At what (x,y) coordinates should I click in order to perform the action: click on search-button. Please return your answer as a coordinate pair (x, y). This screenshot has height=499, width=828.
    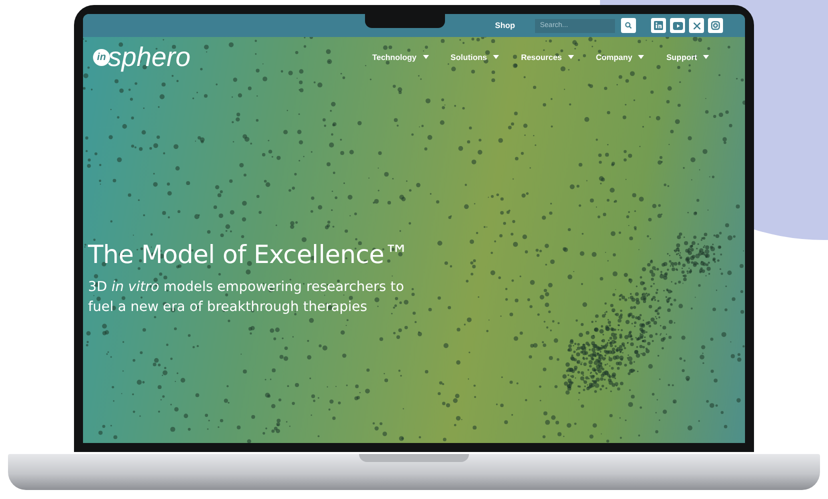
    Looking at the image, I should click on (628, 25).